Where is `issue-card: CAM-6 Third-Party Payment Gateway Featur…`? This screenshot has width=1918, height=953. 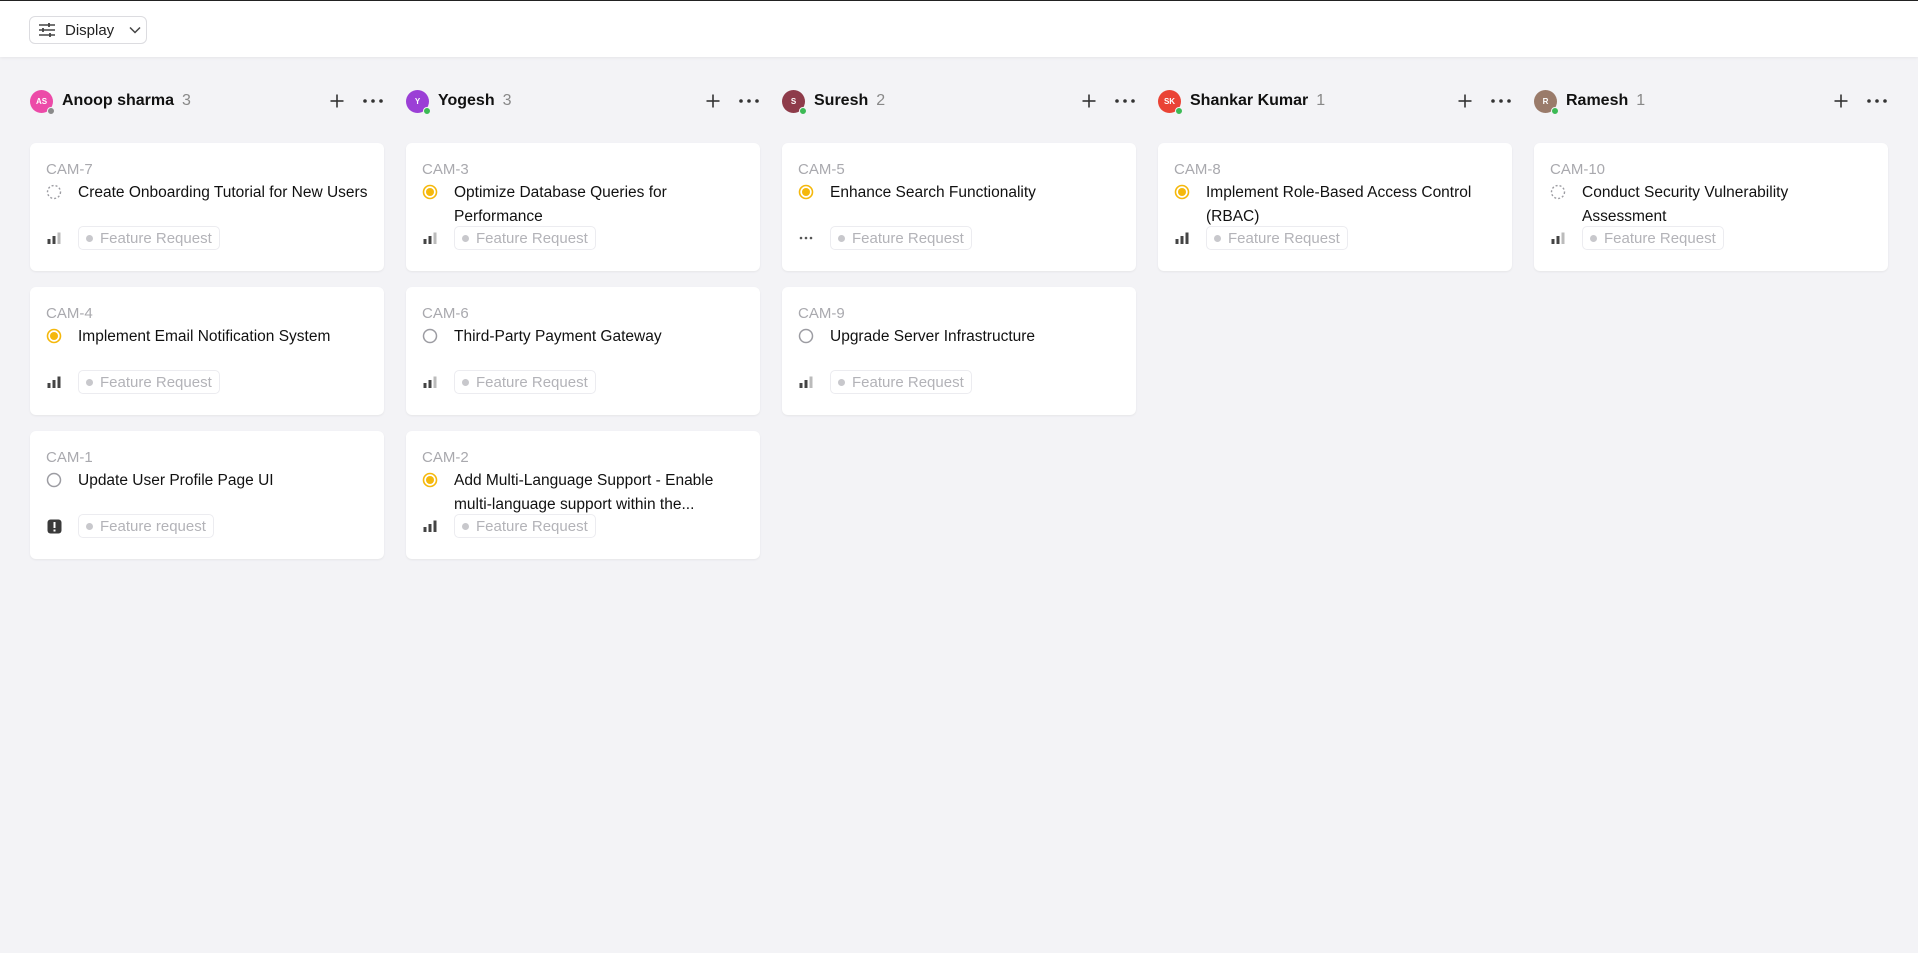
issue-card: CAM-6 Third-Party Payment Gateway Featur… is located at coordinates (583, 351).